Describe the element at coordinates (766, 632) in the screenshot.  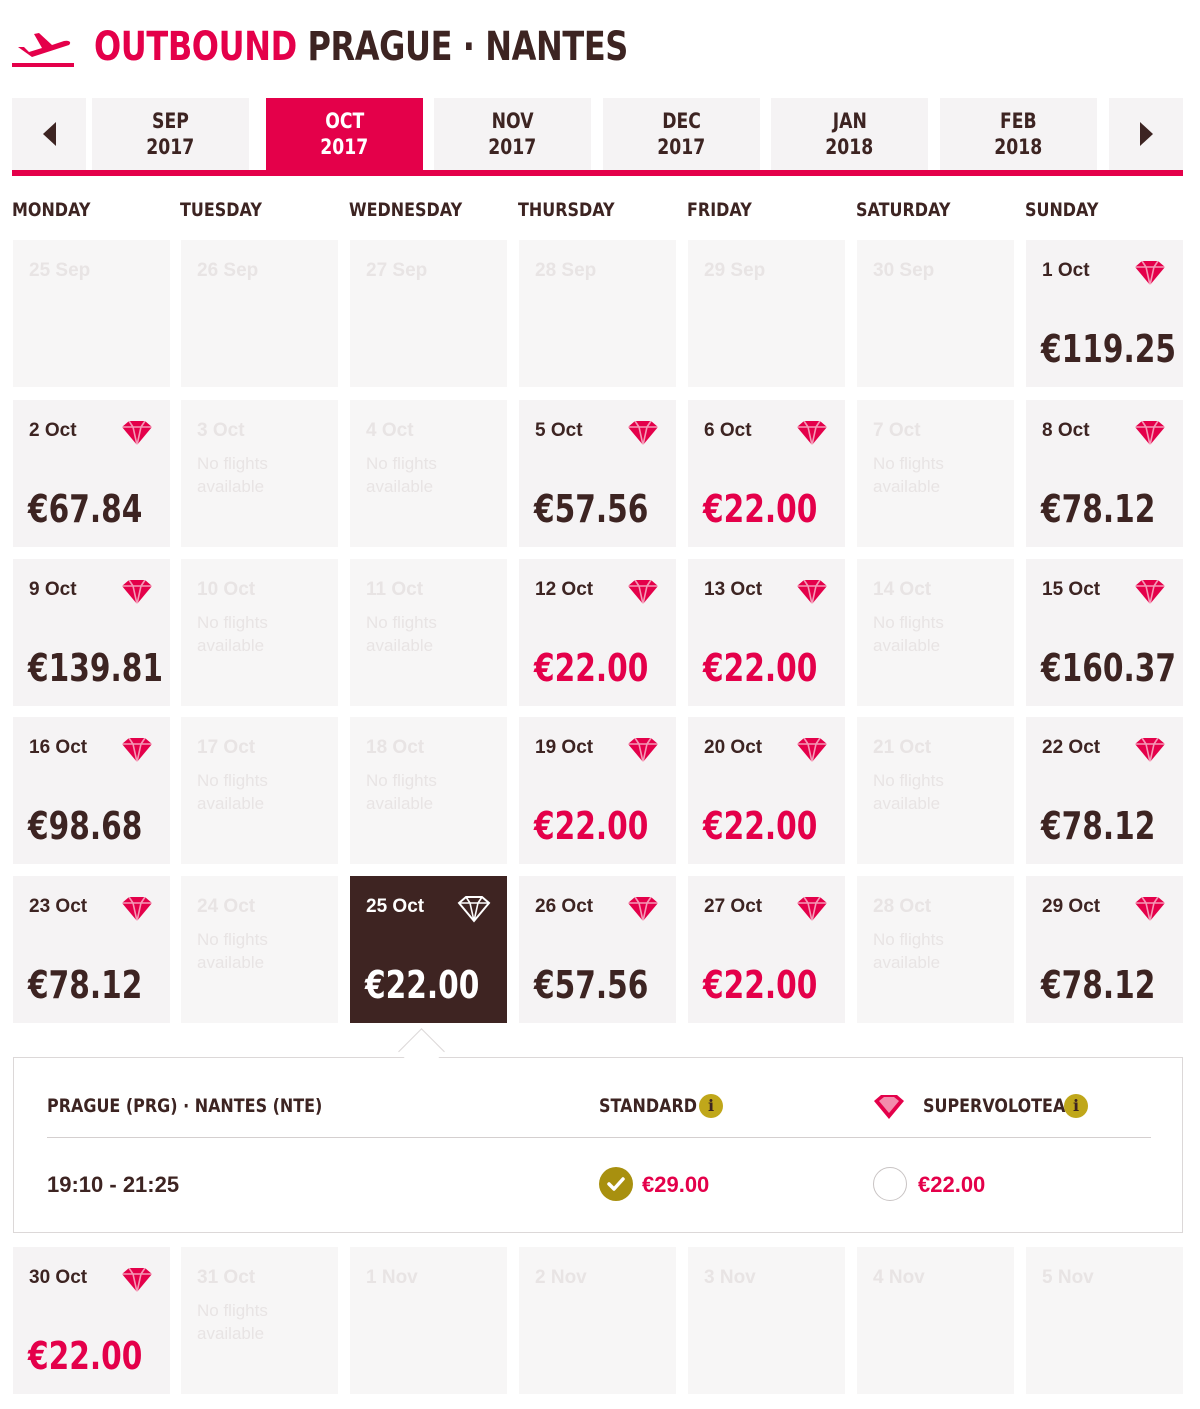
I see `calendar-day-13-oct: 13 Oct €22.00` at that location.